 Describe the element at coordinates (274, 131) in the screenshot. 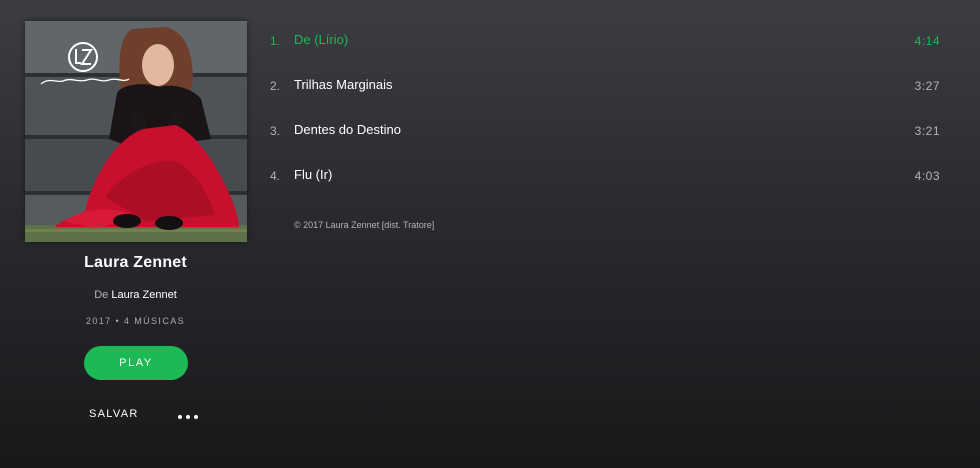

I see `track-number: 3.` at that location.